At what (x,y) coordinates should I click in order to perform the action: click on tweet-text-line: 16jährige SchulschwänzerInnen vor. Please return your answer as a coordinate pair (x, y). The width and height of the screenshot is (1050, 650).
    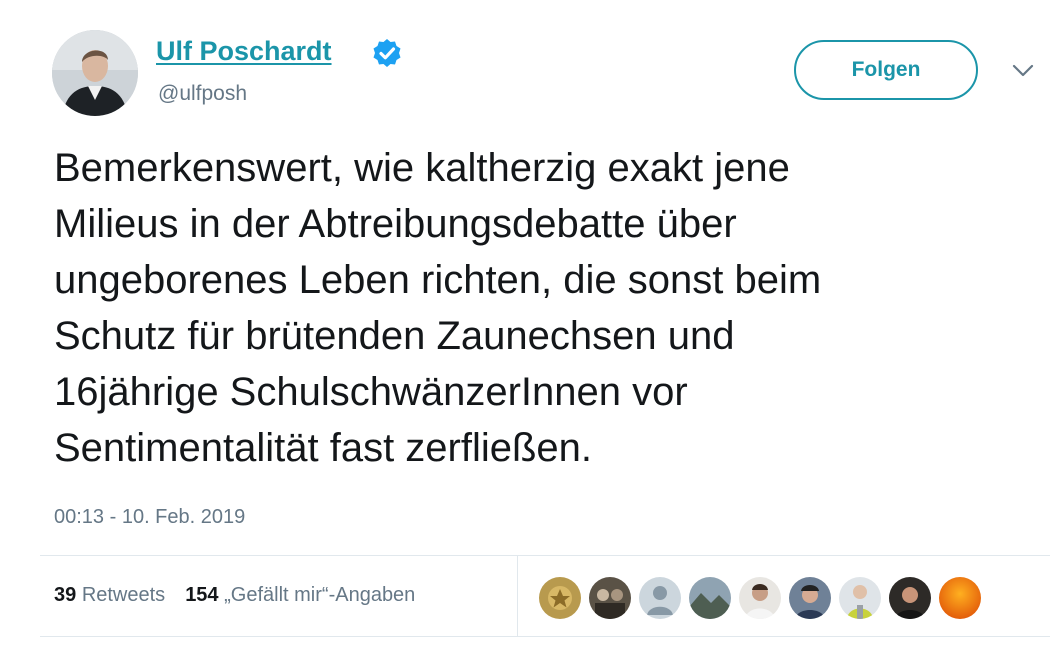
    Looking at the image, I should click on (371, 392).